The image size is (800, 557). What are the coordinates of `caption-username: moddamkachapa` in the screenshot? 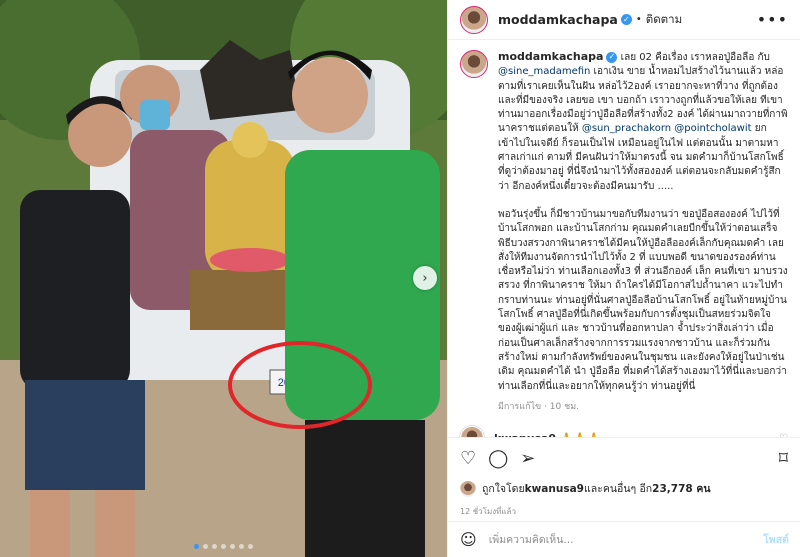 It's located at (550, 56).